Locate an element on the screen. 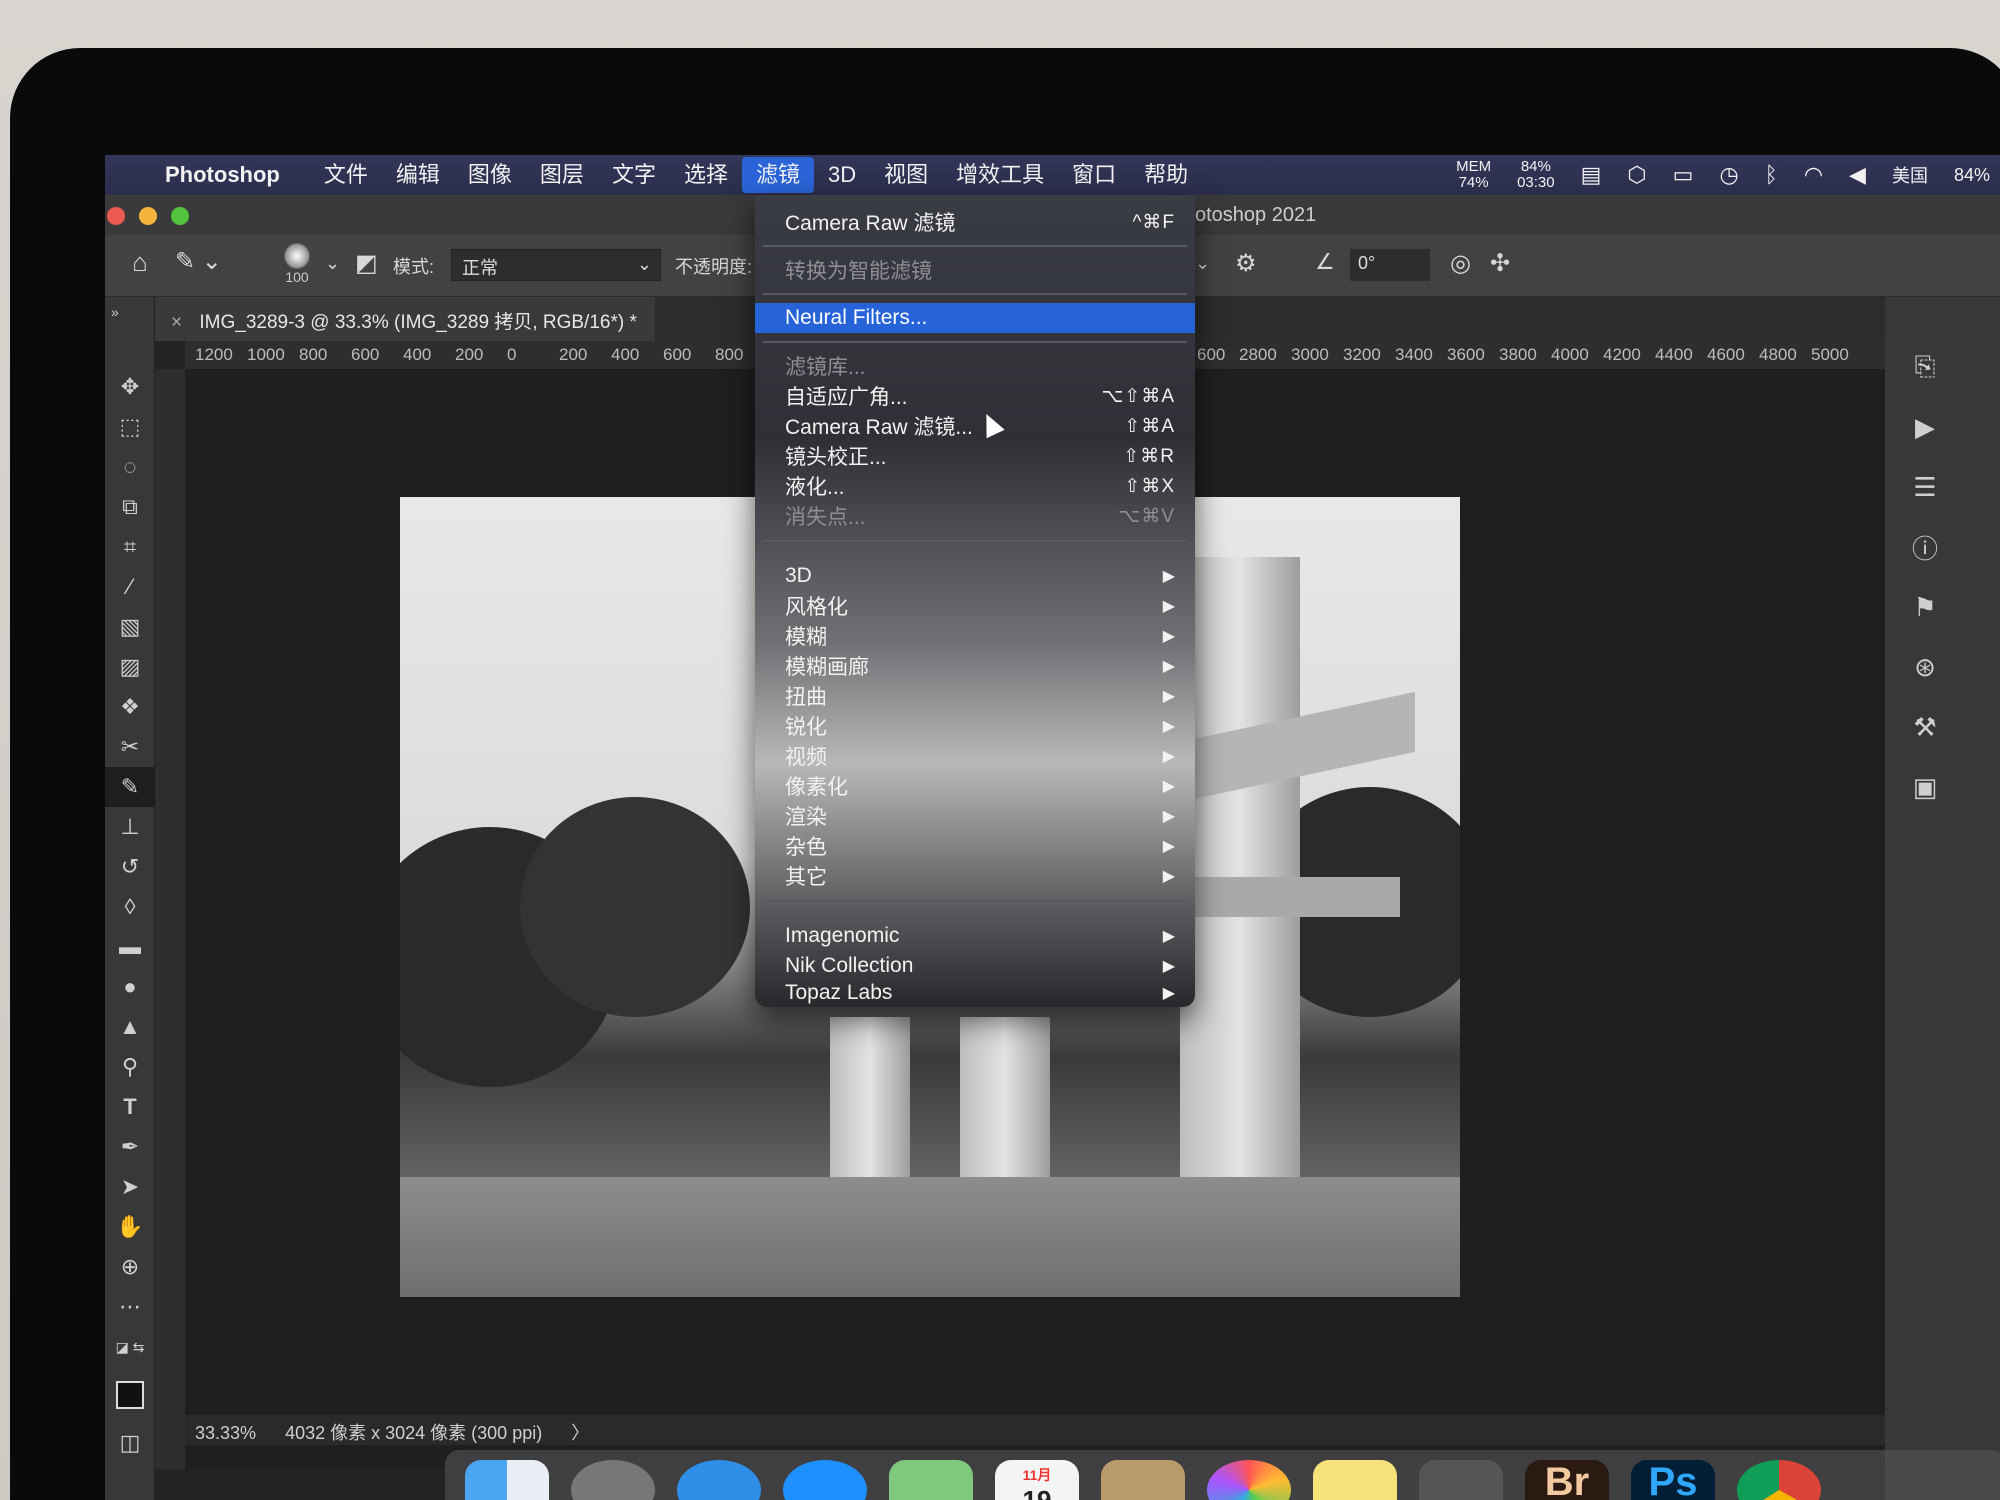 This screenshot has width=2000, height=1500. object-selection-tool-icon: ⧉ is located at coordinates (130, 507).